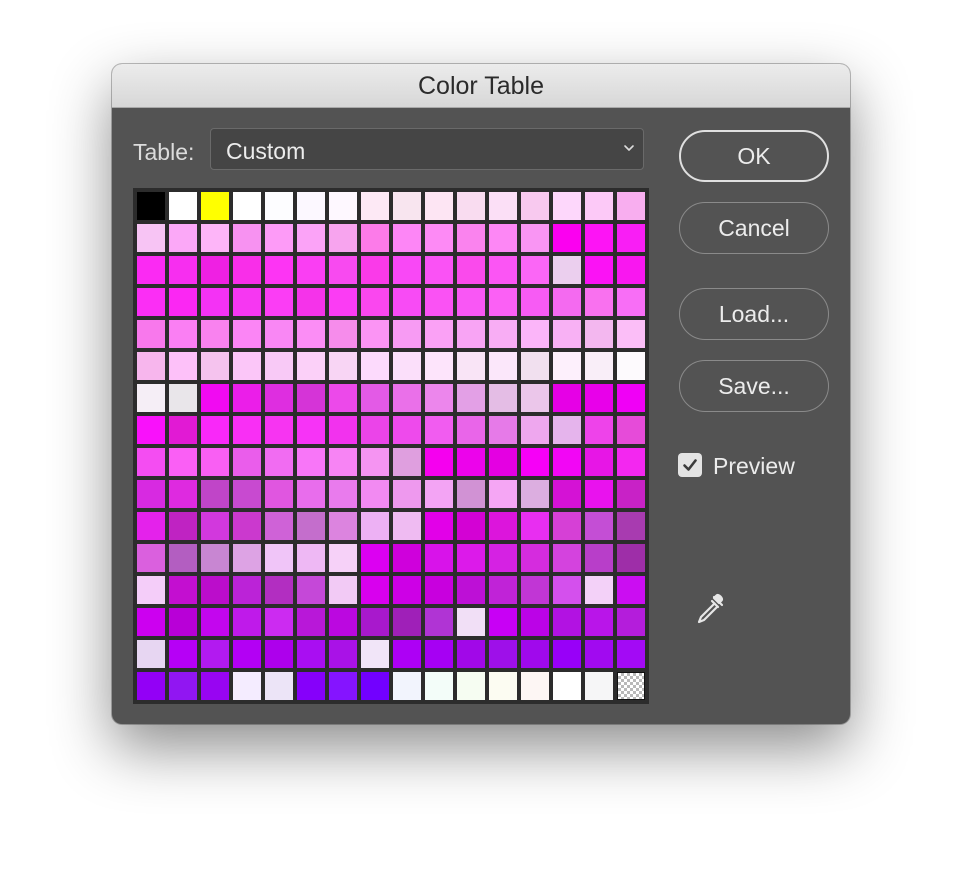 The width and height of the screenshot is (962, 884). Describe the element at coordinates (754, 156) in the screenshot. I see `ok-button: OK` at that location.